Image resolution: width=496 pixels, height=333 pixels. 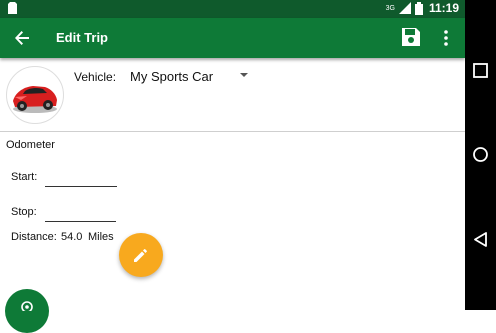 I want to click on distance-label: Distance:, so click(x=34, y=237).